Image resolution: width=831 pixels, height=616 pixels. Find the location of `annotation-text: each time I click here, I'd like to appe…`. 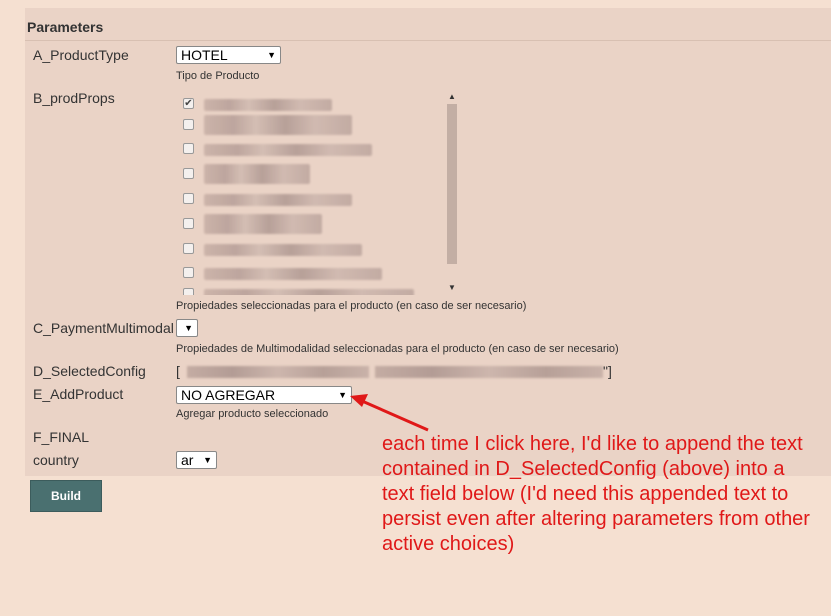

annotation-text: each time I click here, I'd like to appe… is located at coordinates (596, 494).